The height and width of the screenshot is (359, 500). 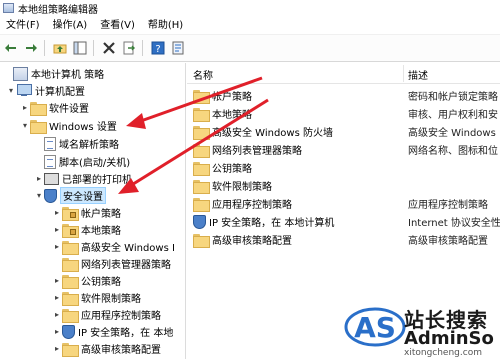 I want to click on tree-node-account-policy: ▸ 帐户策略, so click(x=86, y=212).